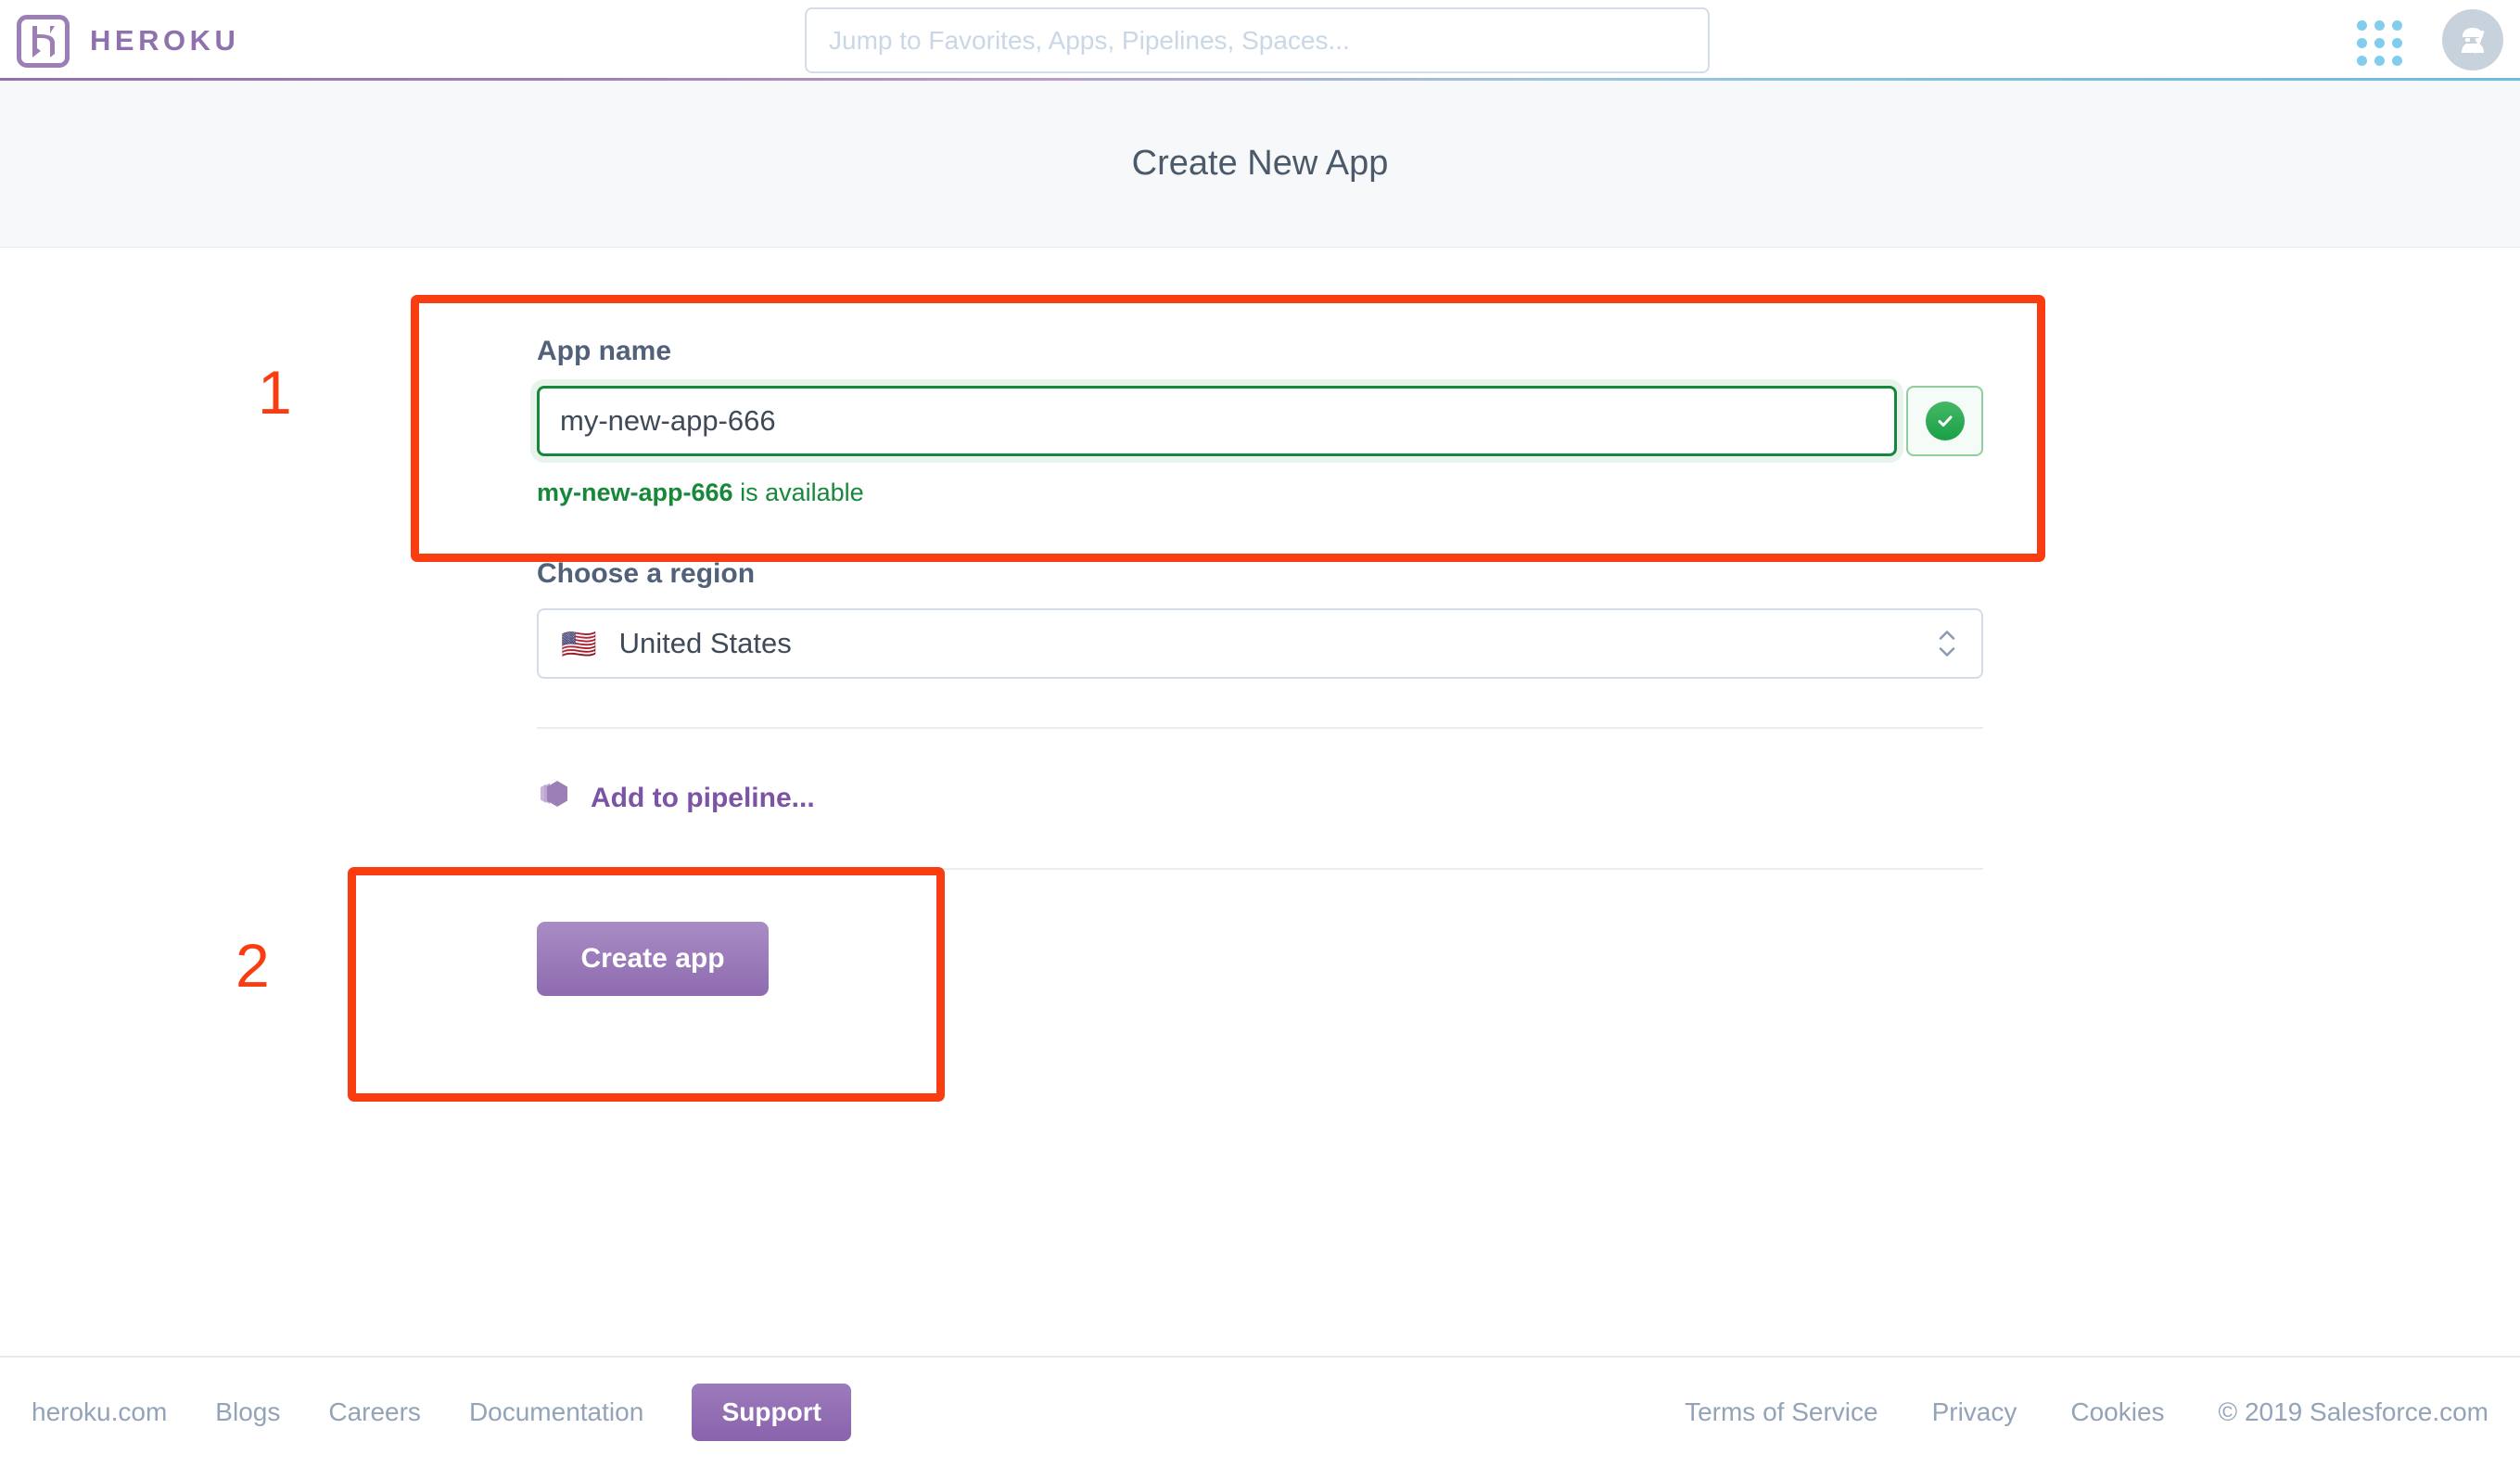  I want to click on footer-copyright: © 2019 Salesforce.com, so click(2353, 1411).